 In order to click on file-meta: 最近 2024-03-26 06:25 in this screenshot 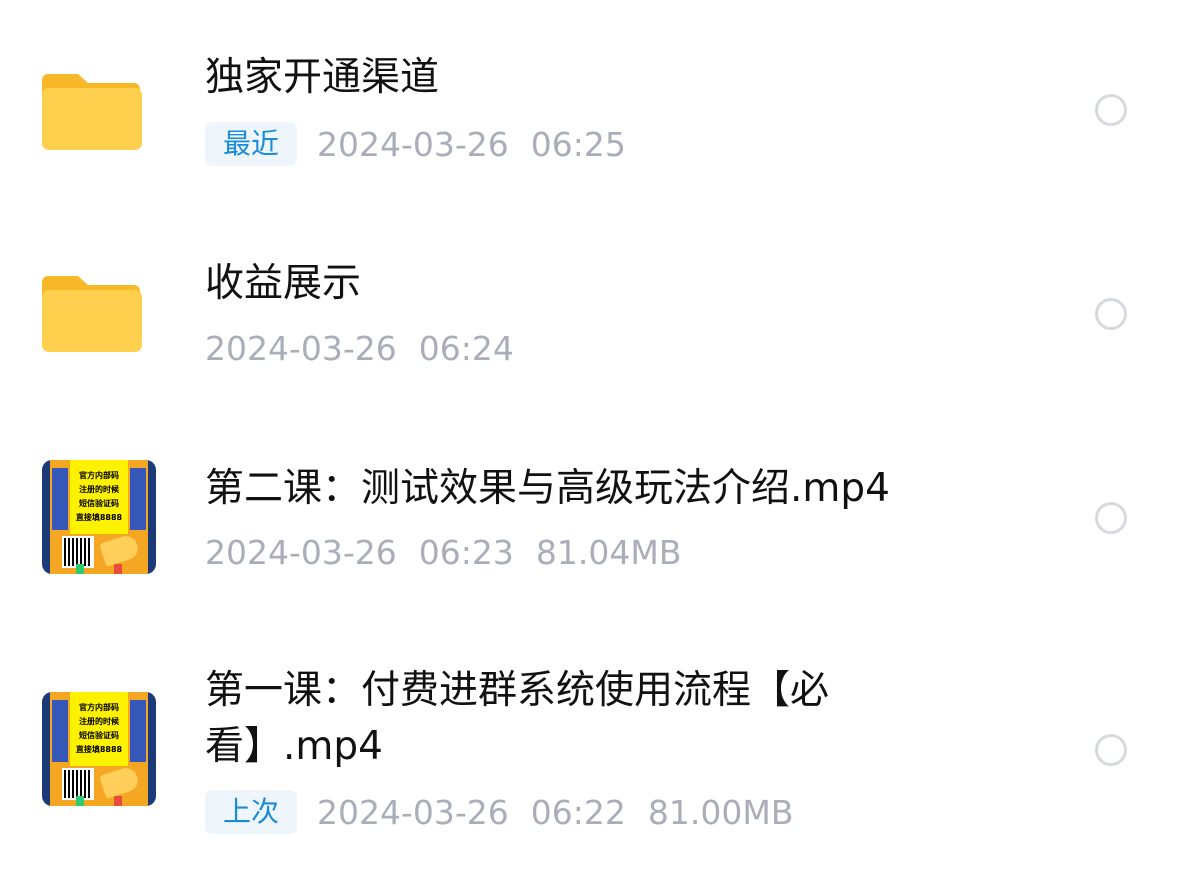, I will do `click(426, 144)`.